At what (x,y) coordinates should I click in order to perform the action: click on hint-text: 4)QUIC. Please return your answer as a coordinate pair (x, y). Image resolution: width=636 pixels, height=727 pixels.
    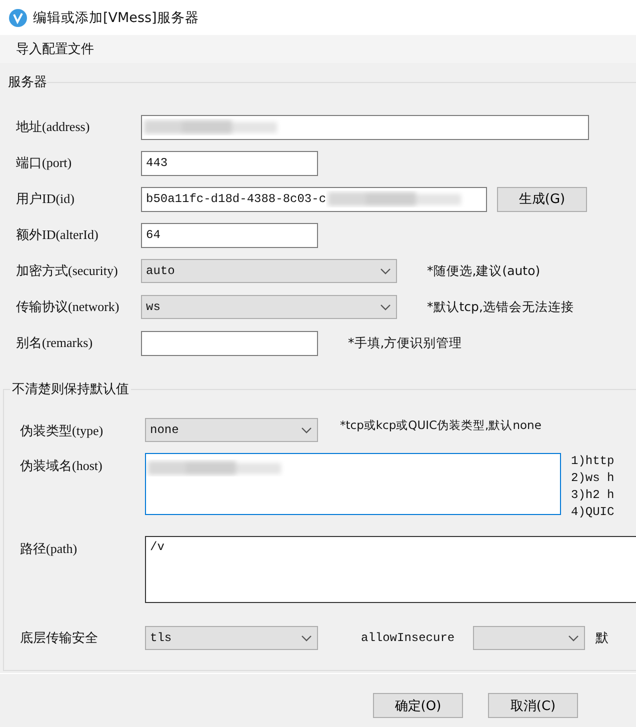
    Looking at the image, I should click on (592, 512).